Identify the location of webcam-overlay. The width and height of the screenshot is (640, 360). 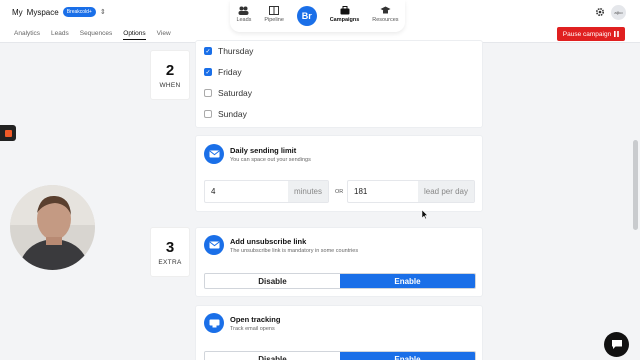
(52, 227).